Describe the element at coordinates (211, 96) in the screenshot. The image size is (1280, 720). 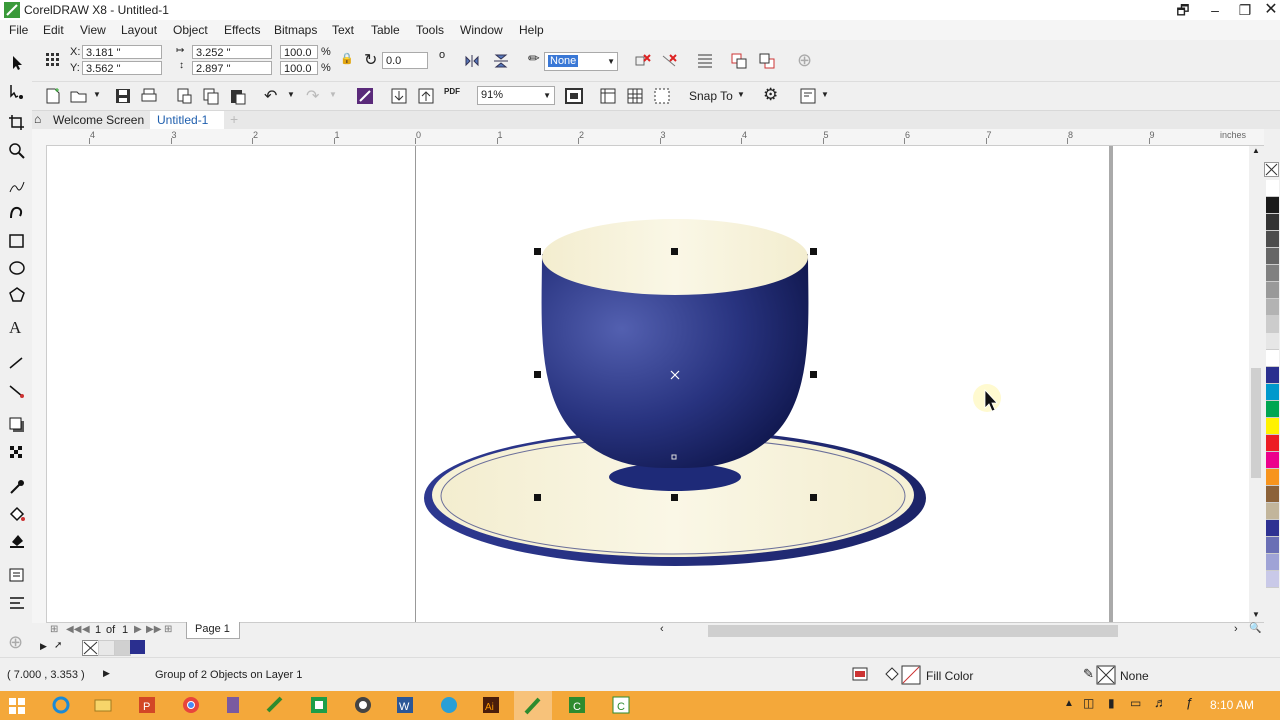
I see `copy-icon` at that location.